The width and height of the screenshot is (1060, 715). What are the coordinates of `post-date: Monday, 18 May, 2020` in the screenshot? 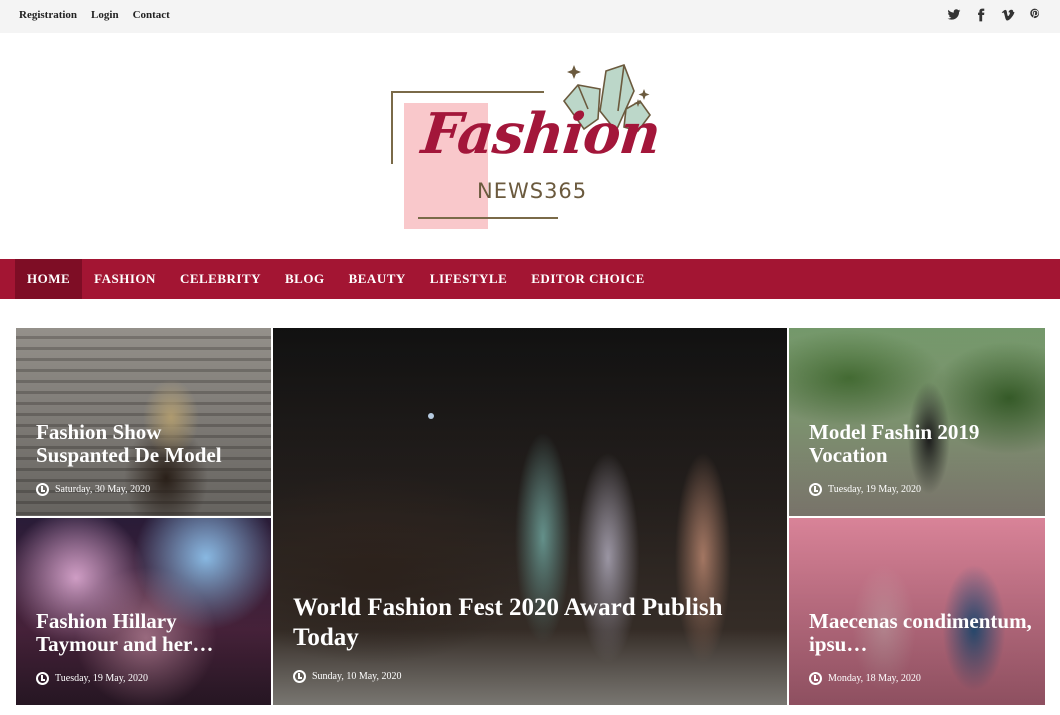 It's located at (874, 678).